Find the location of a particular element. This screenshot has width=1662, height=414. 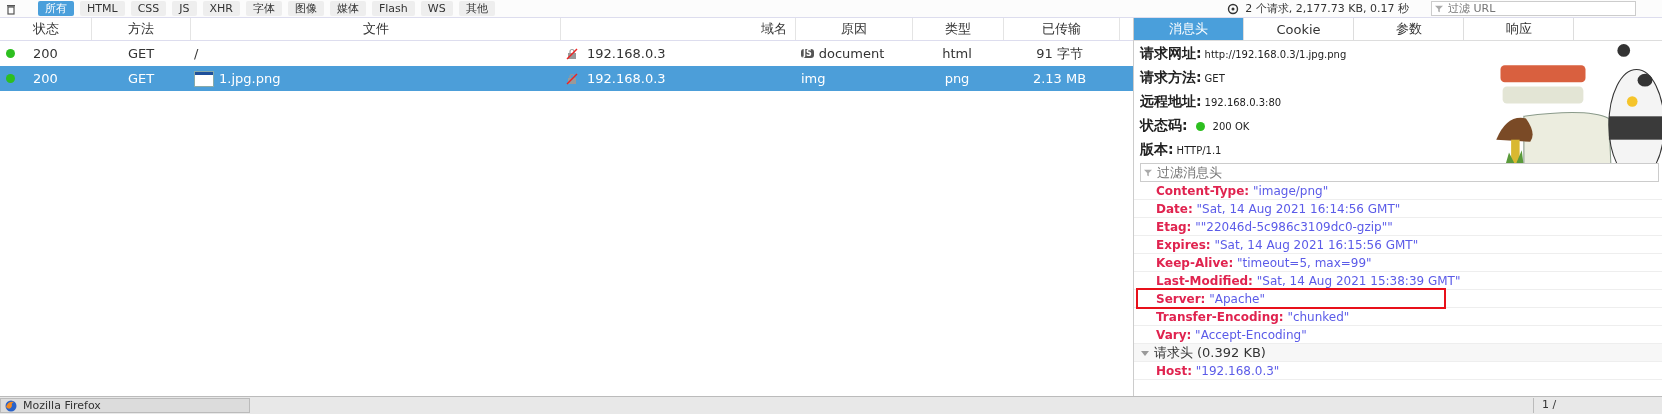

info-label: 远程地址: is located at coordinates (1171, 102).